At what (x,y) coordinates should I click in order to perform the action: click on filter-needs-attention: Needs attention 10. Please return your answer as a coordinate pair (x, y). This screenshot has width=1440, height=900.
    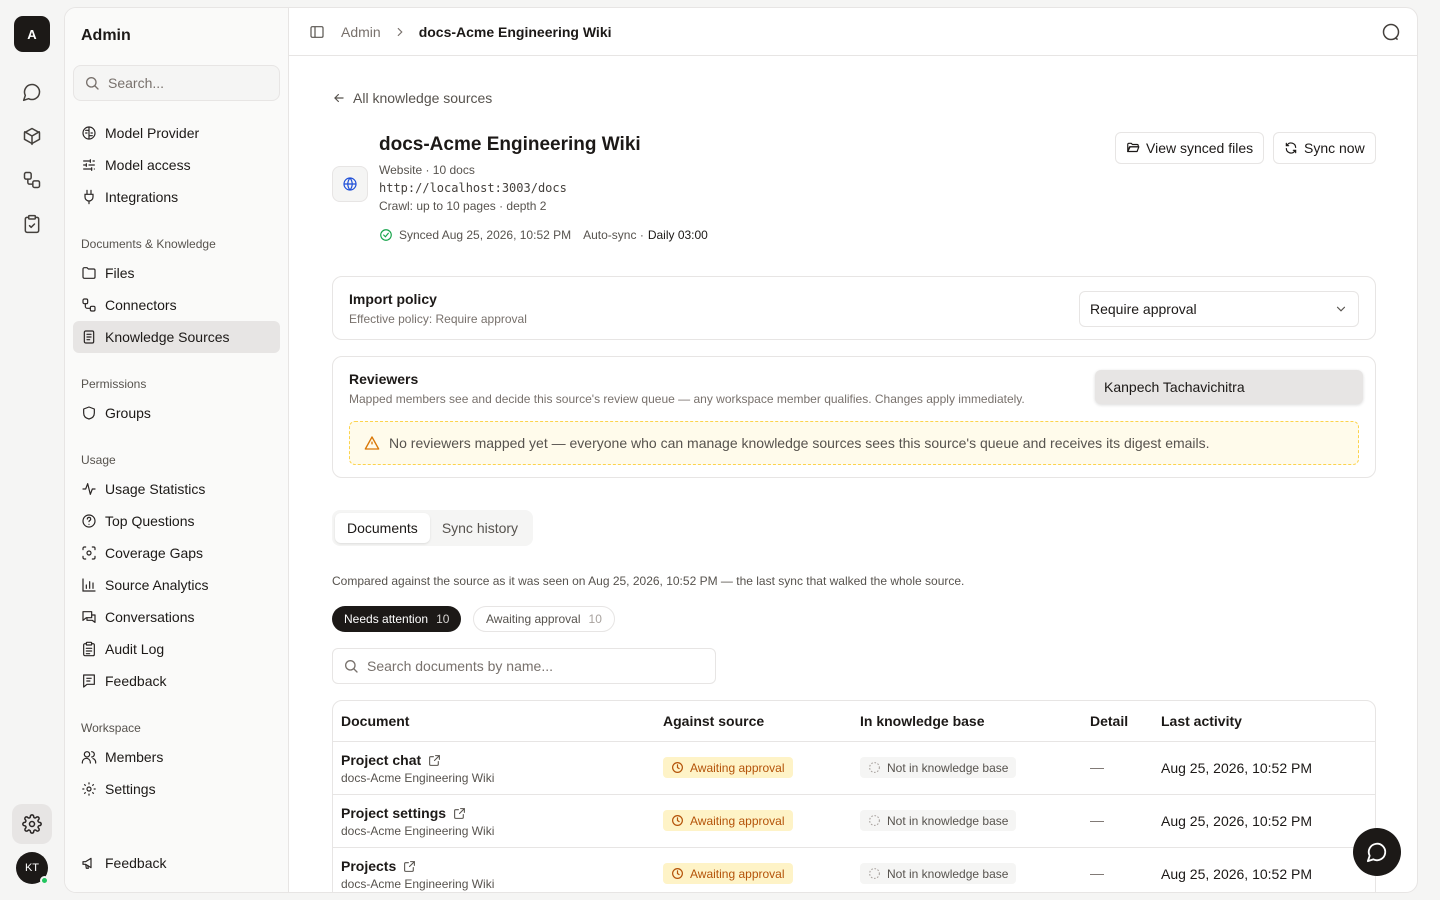
    Looking at the image, I should click on (397, 619).